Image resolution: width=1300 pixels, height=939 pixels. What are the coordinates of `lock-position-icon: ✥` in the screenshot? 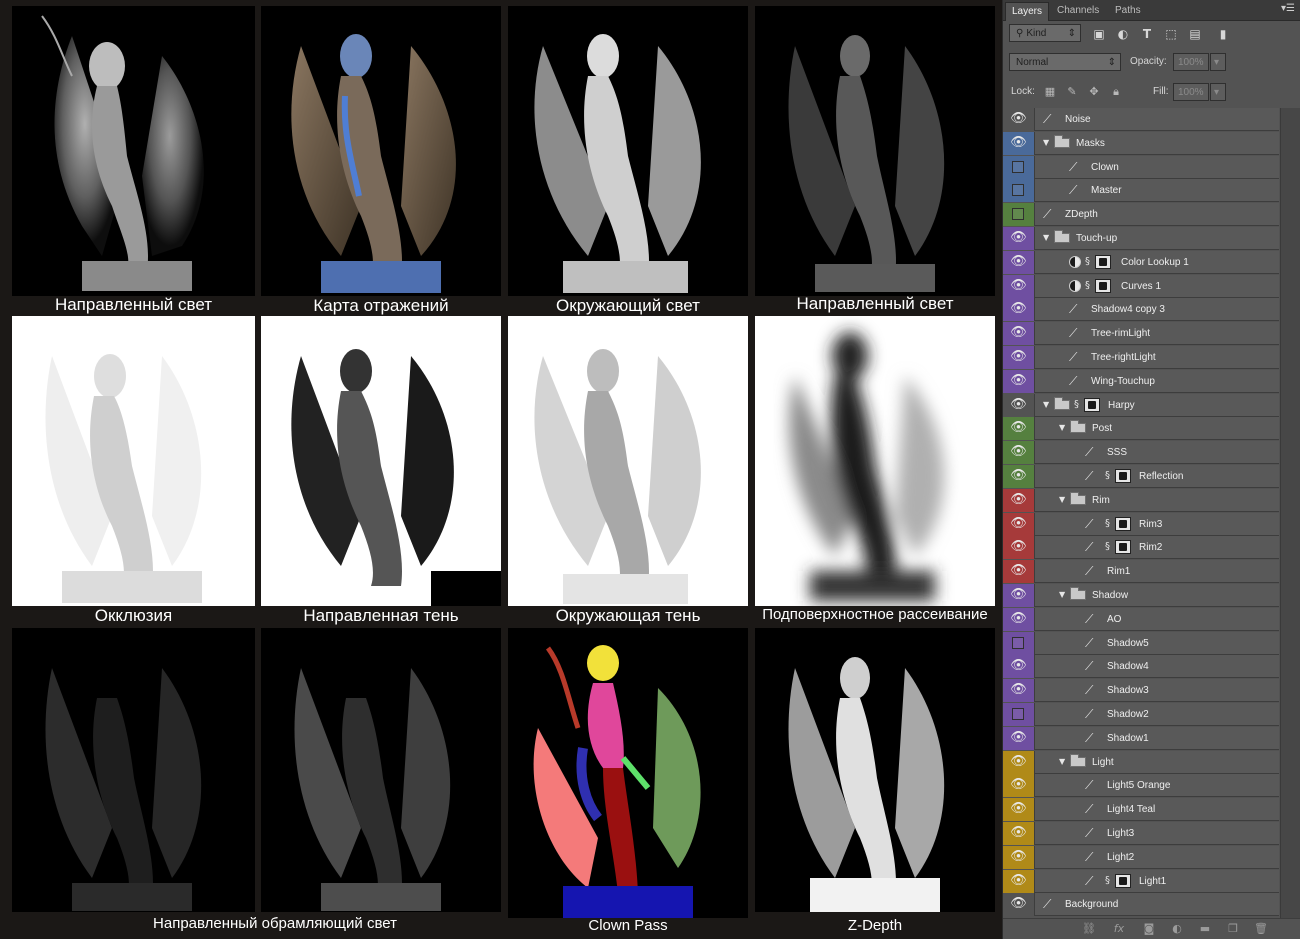 It's located at (1094, 92).